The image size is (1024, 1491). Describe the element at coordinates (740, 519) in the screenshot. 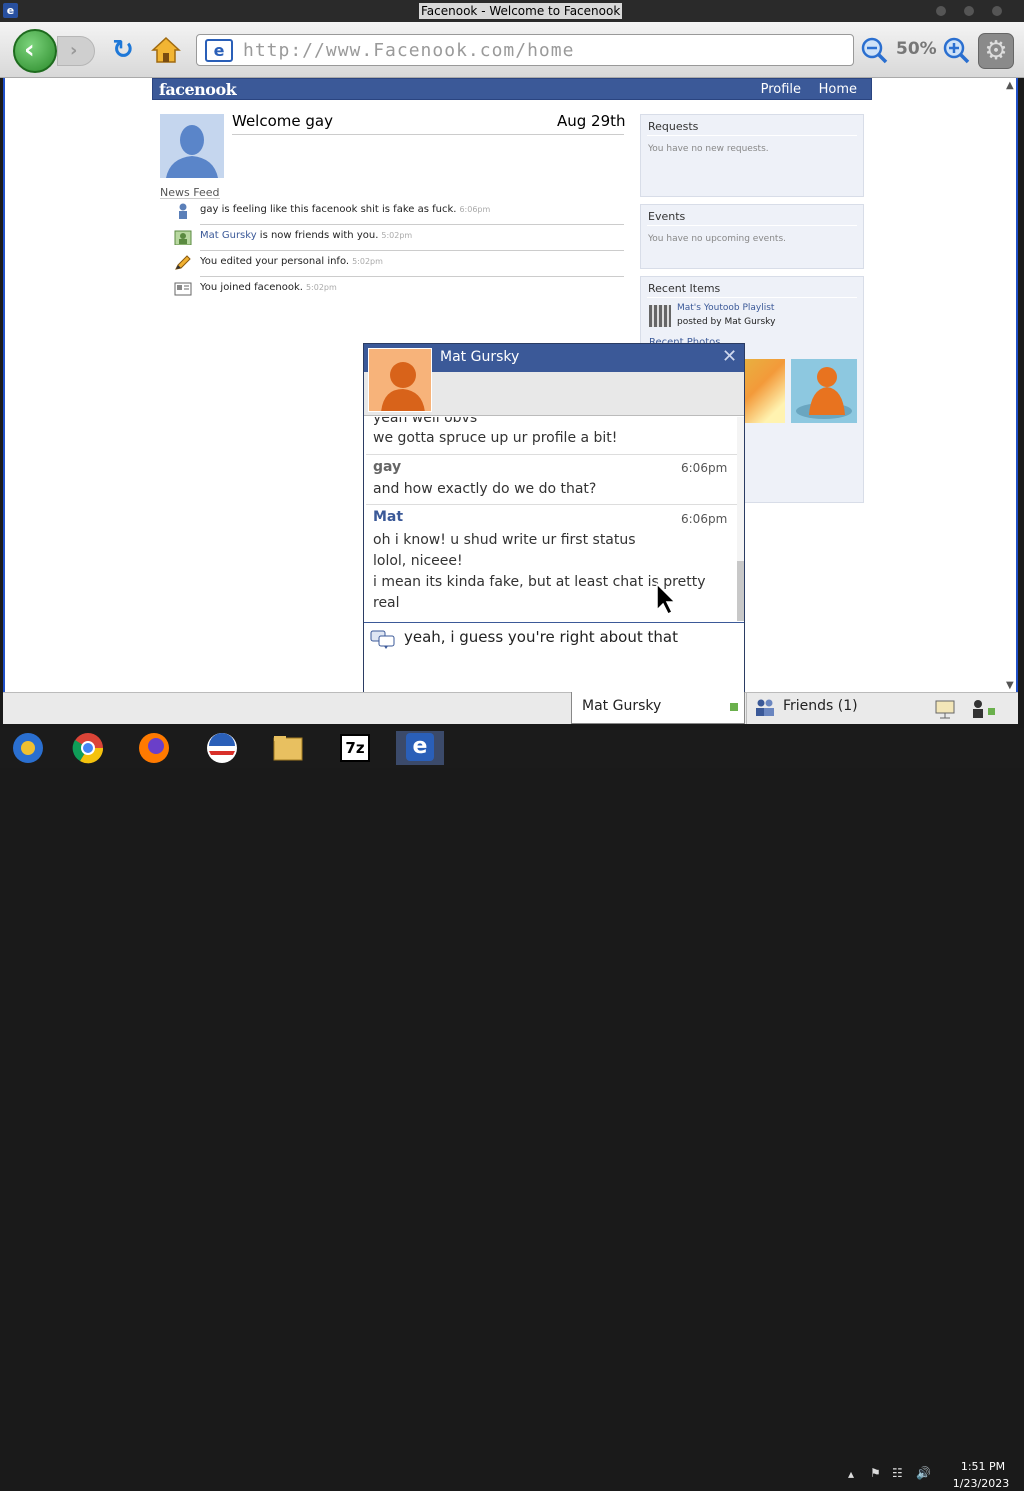

I see `chat-scrollbar` at that location.